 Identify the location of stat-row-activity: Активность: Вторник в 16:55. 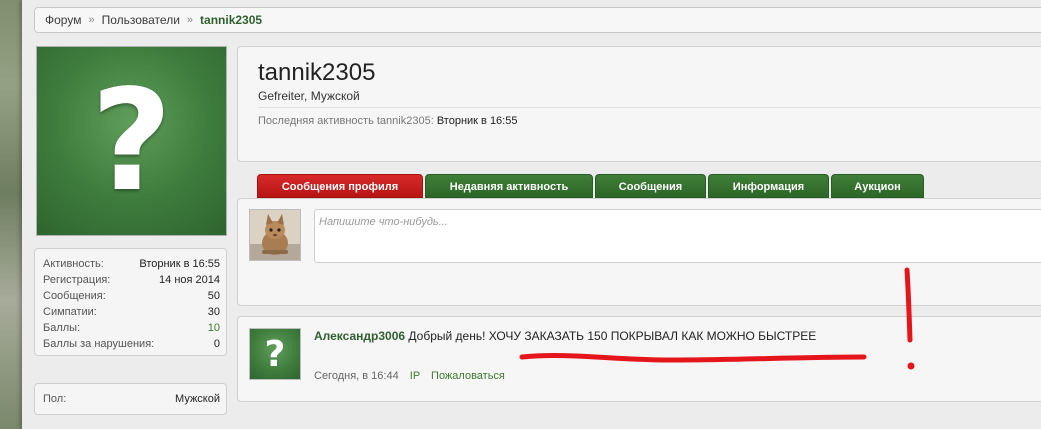
(131, 264).